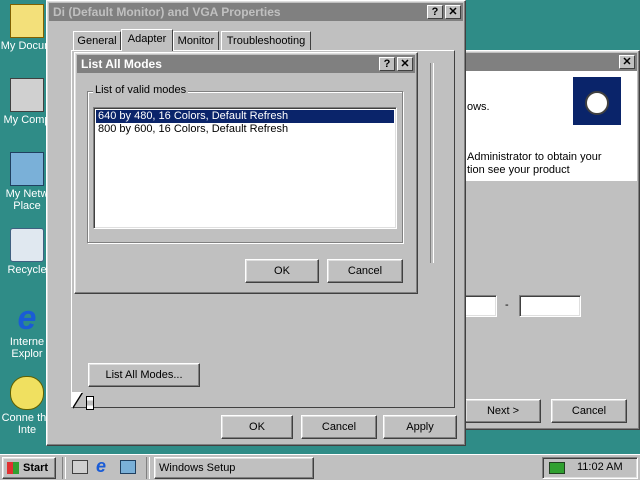 This screenshot has height=480, width=640. Describe the element at coordinates (320, 467) in the screenshot. I see `taskbar: Start e Windows Setup 11:02 AM` at that location.